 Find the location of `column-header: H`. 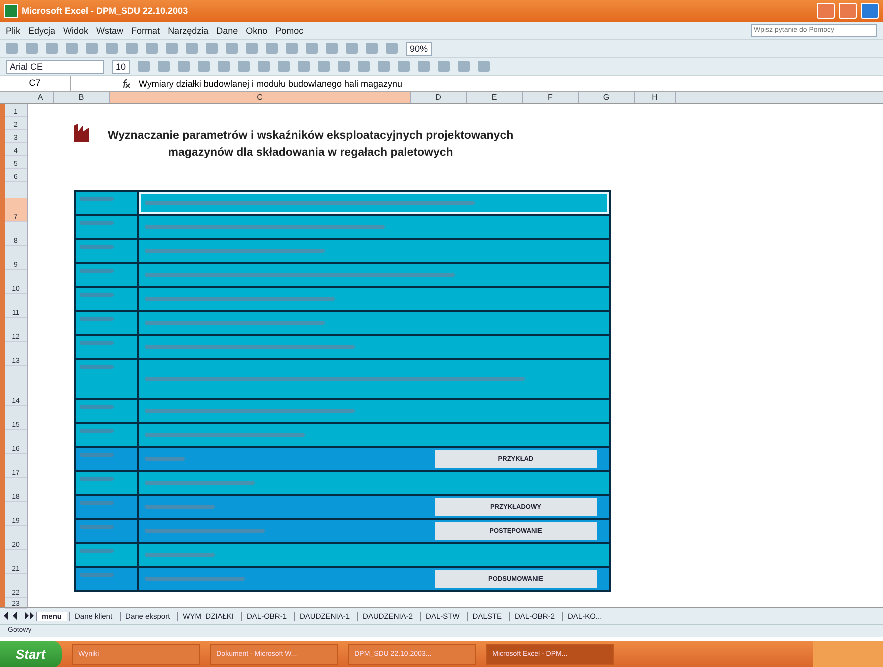

column-header: H is located at coordinates (655, 97).